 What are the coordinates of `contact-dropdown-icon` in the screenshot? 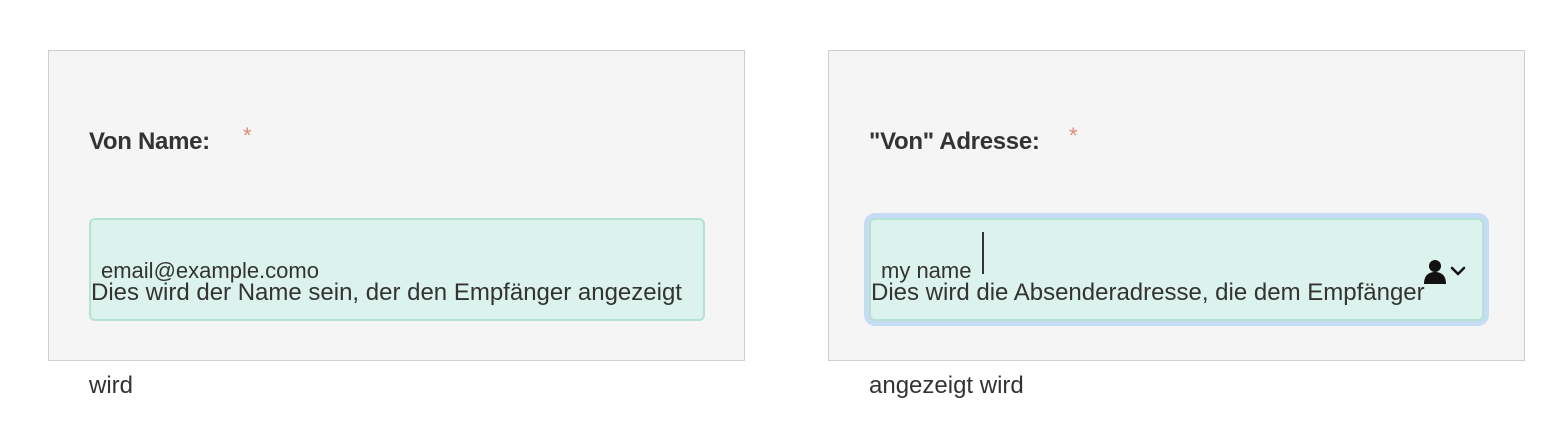 It's located at (1446, 272).